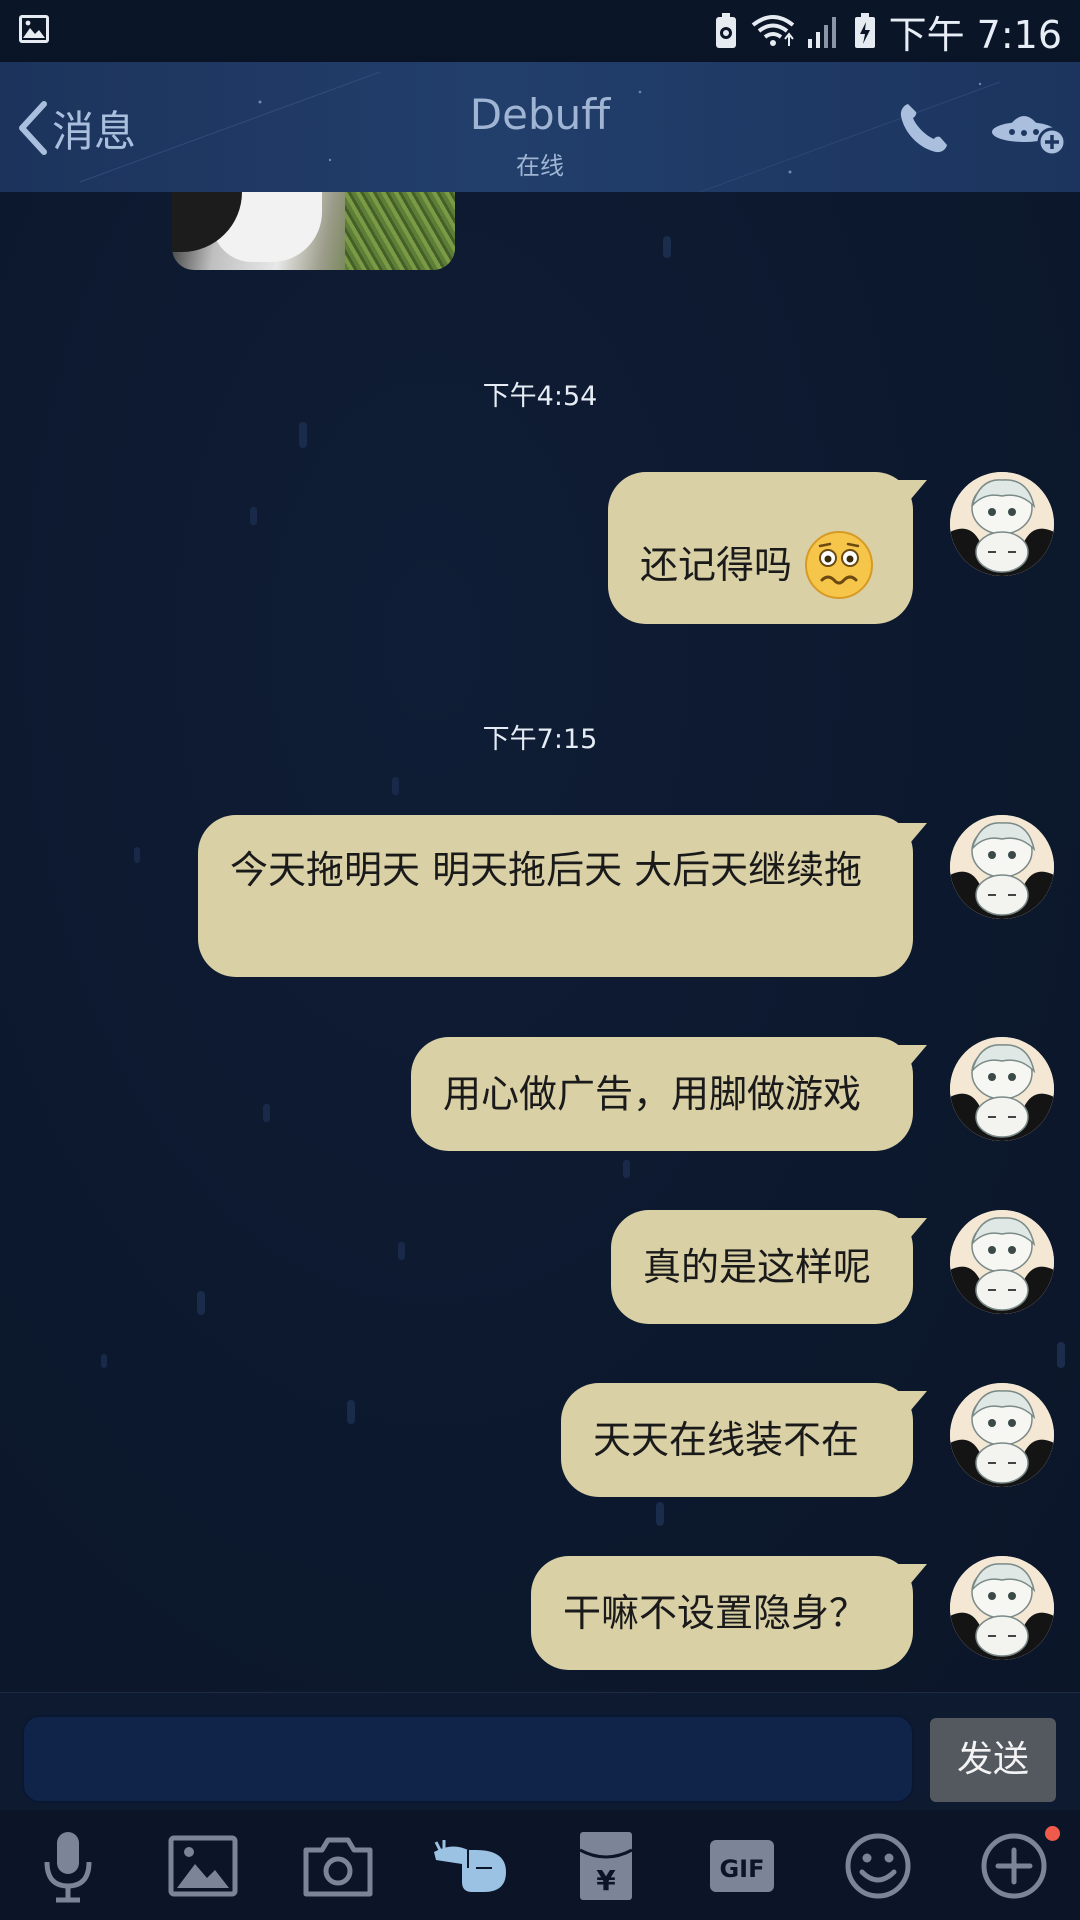 This screenshot has height=1920, width=1080. What do you see at coordinates (725, 30) in the screenshot?
I see `battery-saver-icon` at bounding box center [725, 30].